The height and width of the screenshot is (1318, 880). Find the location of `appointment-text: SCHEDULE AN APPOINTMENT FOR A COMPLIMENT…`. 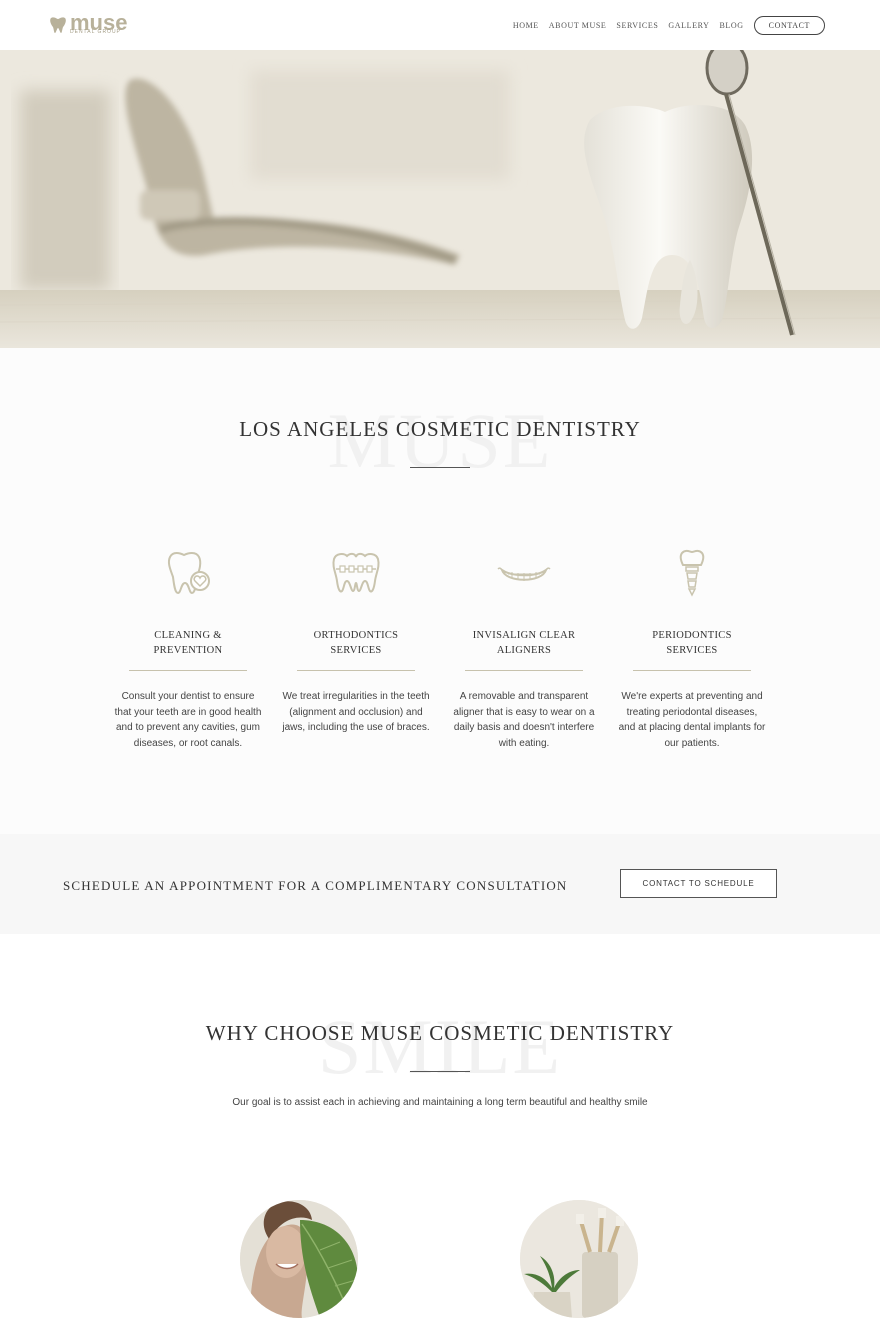

appointment-text: SCHEDULE AN APPOINTMENT FOR A COMPLIMENT… is located at coordinates (315, 885).